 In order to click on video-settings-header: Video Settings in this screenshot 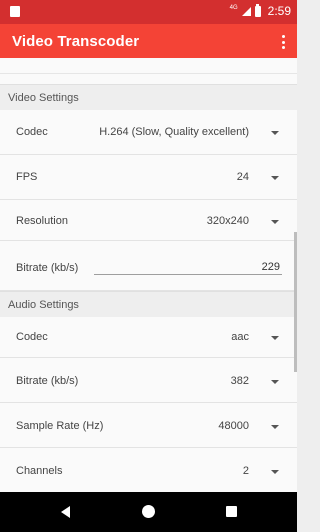, I will do `click(148, 97)`.